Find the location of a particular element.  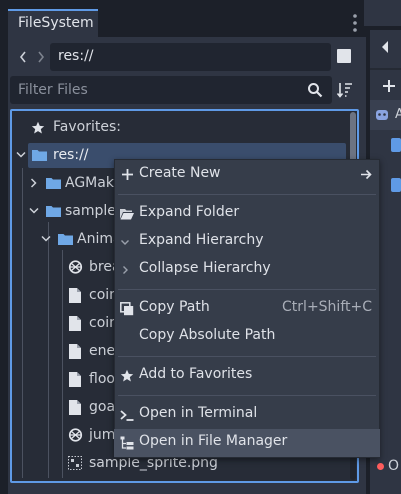

sort-icon is located at coordinates (345, 90).